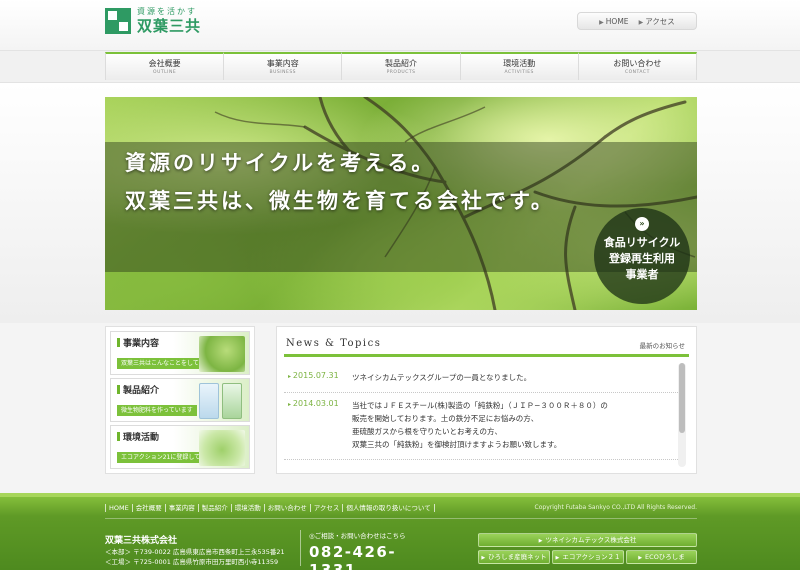 This screenshot has width=800, height=570. Describe the element at coordinates (192, 562) in the screenshot. I see `address-factory: ＜工場＞ 〒725-0001 広島県竹原市田万里町西小寺11359` at that location.